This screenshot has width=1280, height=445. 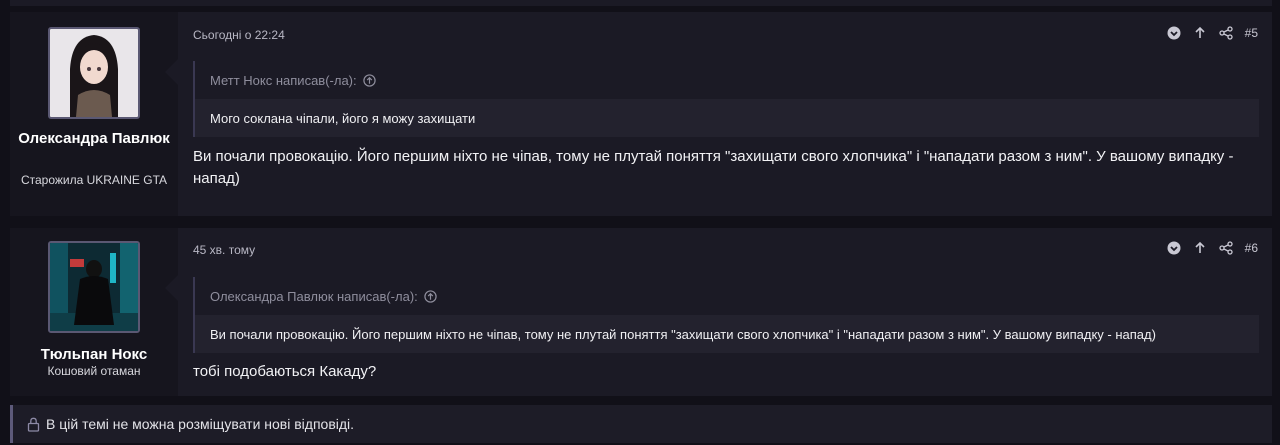 What do you see at coordinates (94, 371) in the screenshot?
I see `user-title: Кошовий отаман` at bounding box center [94, 371].